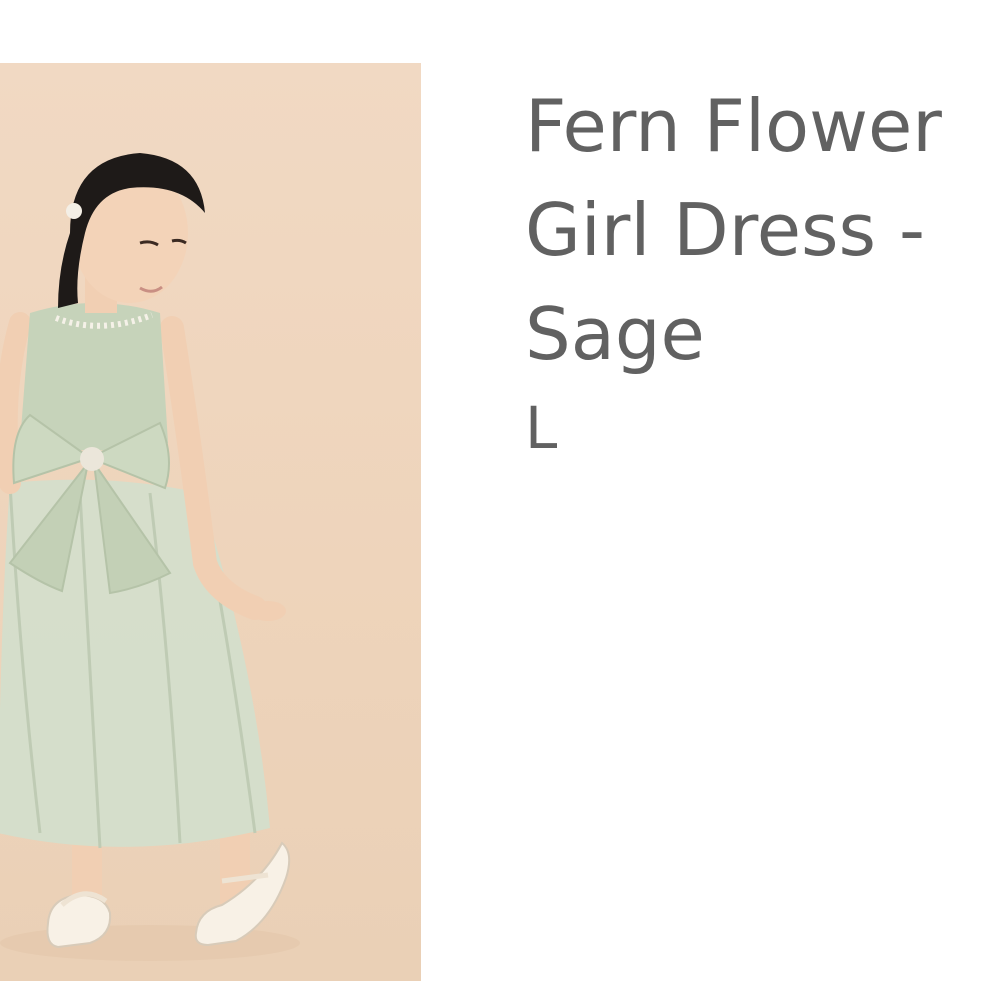 This screenshot has width=1000, height=1000. I want to click on product-title: Fern Flower Girl Dress - Sage, so click(733, 230).